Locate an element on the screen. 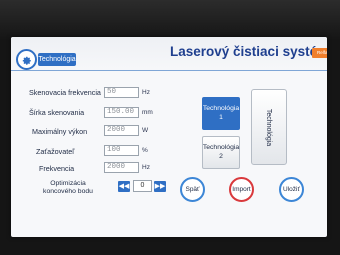 This screenshot has width=340, height=255. param-label-frequency: Frekvencia is located at coordinates (57, 168).